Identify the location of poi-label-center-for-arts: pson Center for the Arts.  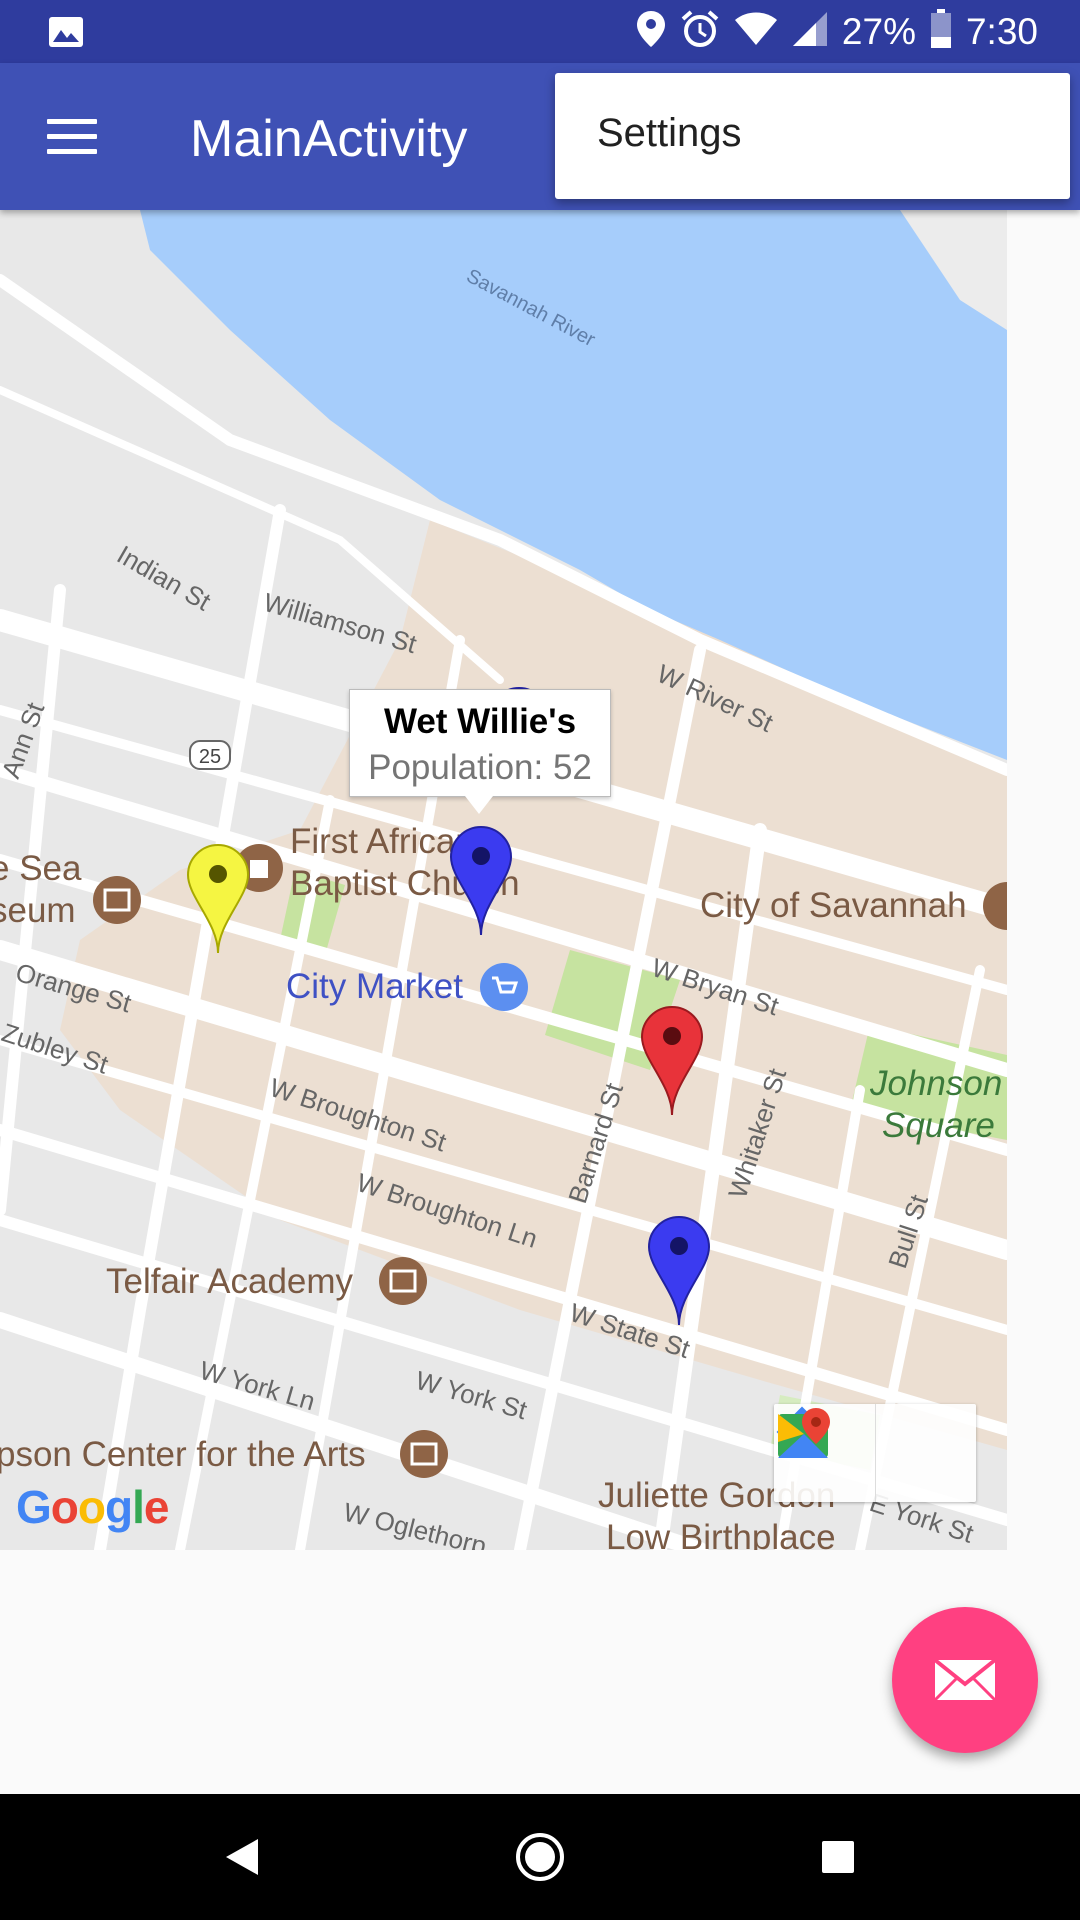
(183, 1454).